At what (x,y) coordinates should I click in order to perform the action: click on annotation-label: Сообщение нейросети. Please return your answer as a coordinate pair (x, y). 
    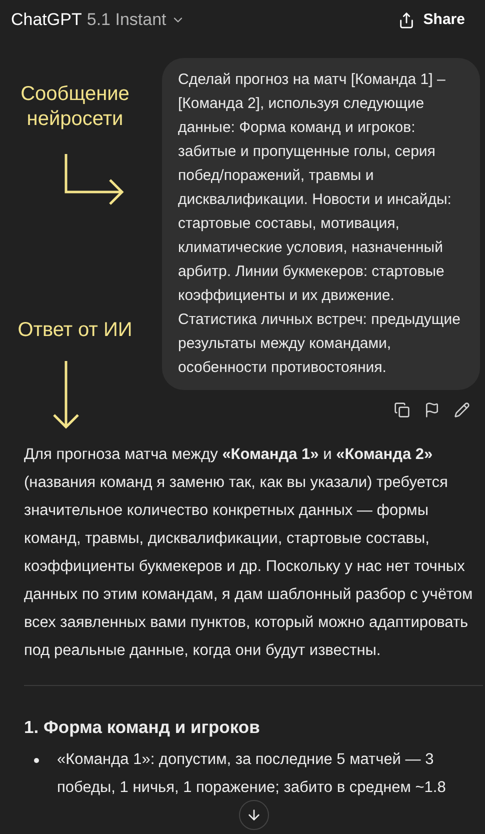
    Looking at the image, I should click on (75, 107).